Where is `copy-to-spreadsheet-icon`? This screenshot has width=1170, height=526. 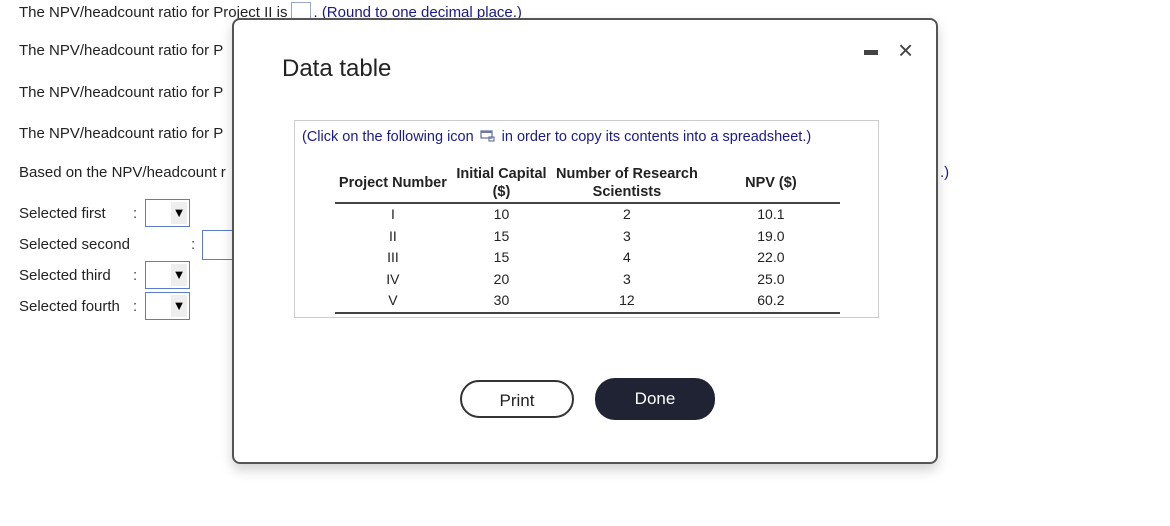 copy-to-spreadsheet-icon is located at coordinates (488, 136).